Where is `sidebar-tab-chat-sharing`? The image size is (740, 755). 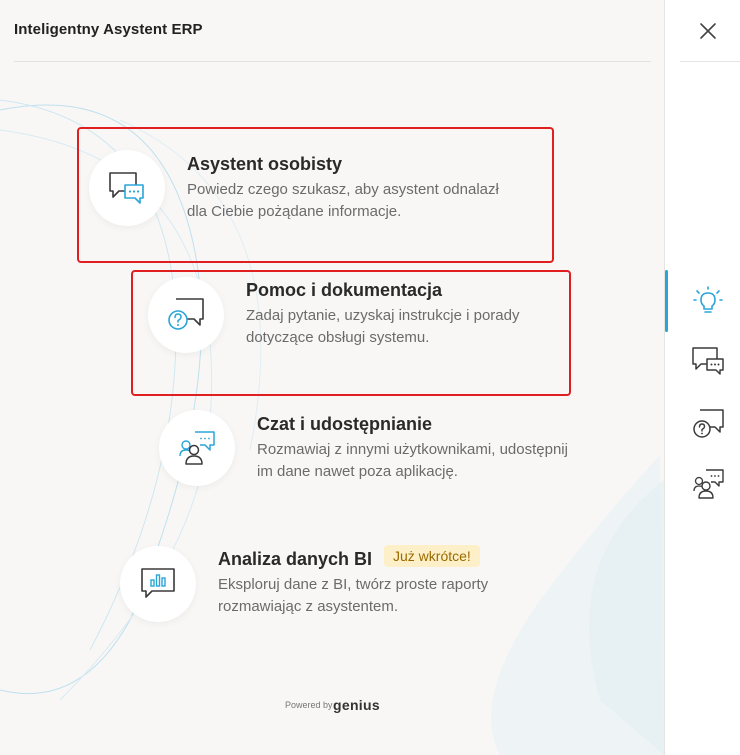
sidebar-tab-chat-sharing is located at coordinates (708, 484).